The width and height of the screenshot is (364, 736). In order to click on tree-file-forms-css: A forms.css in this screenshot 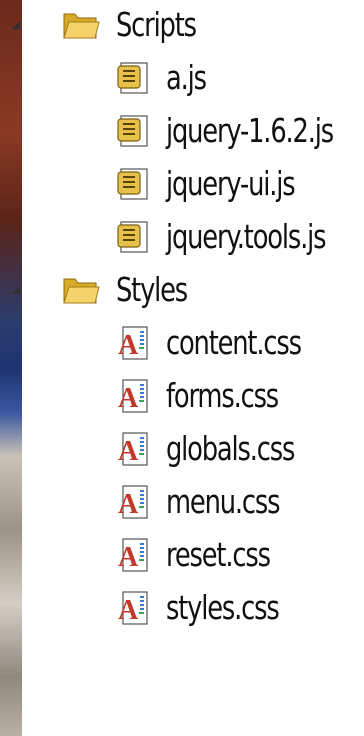, I will do `click(182, 397)`.